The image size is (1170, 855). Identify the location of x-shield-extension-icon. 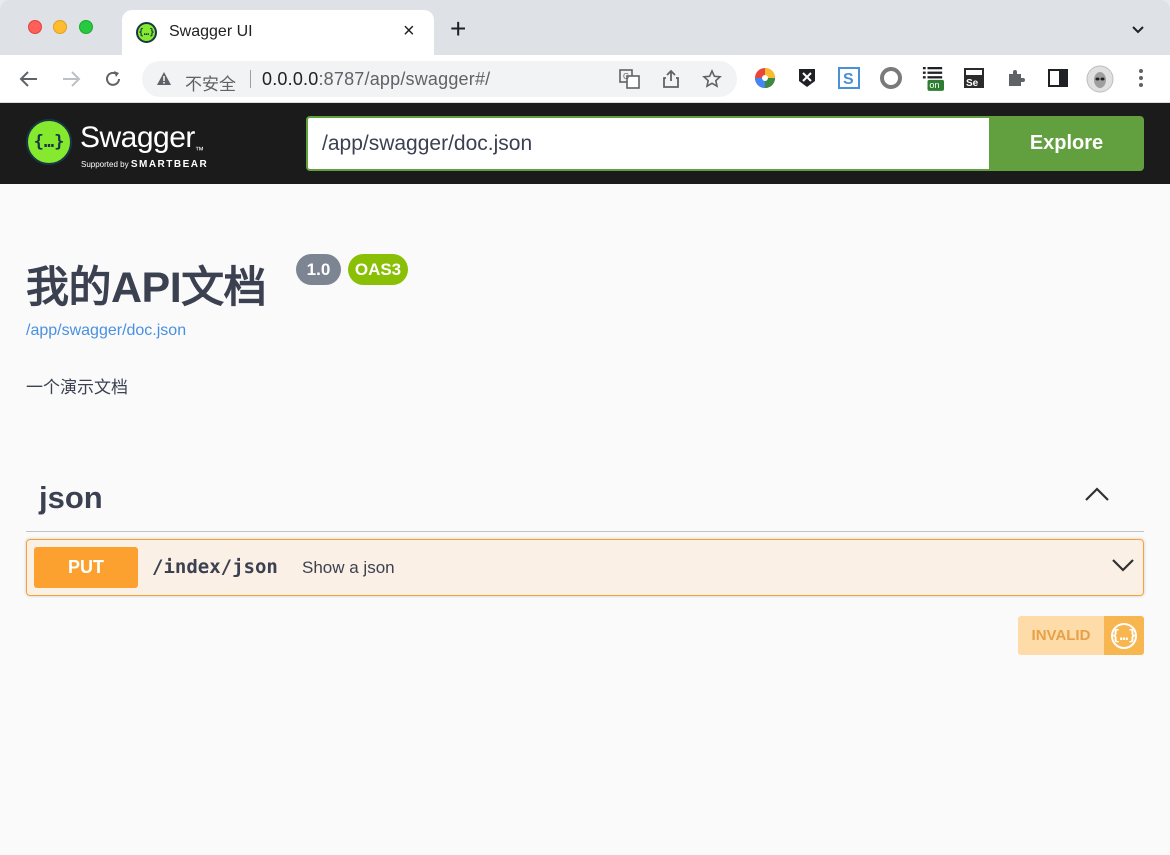
(807, 78).